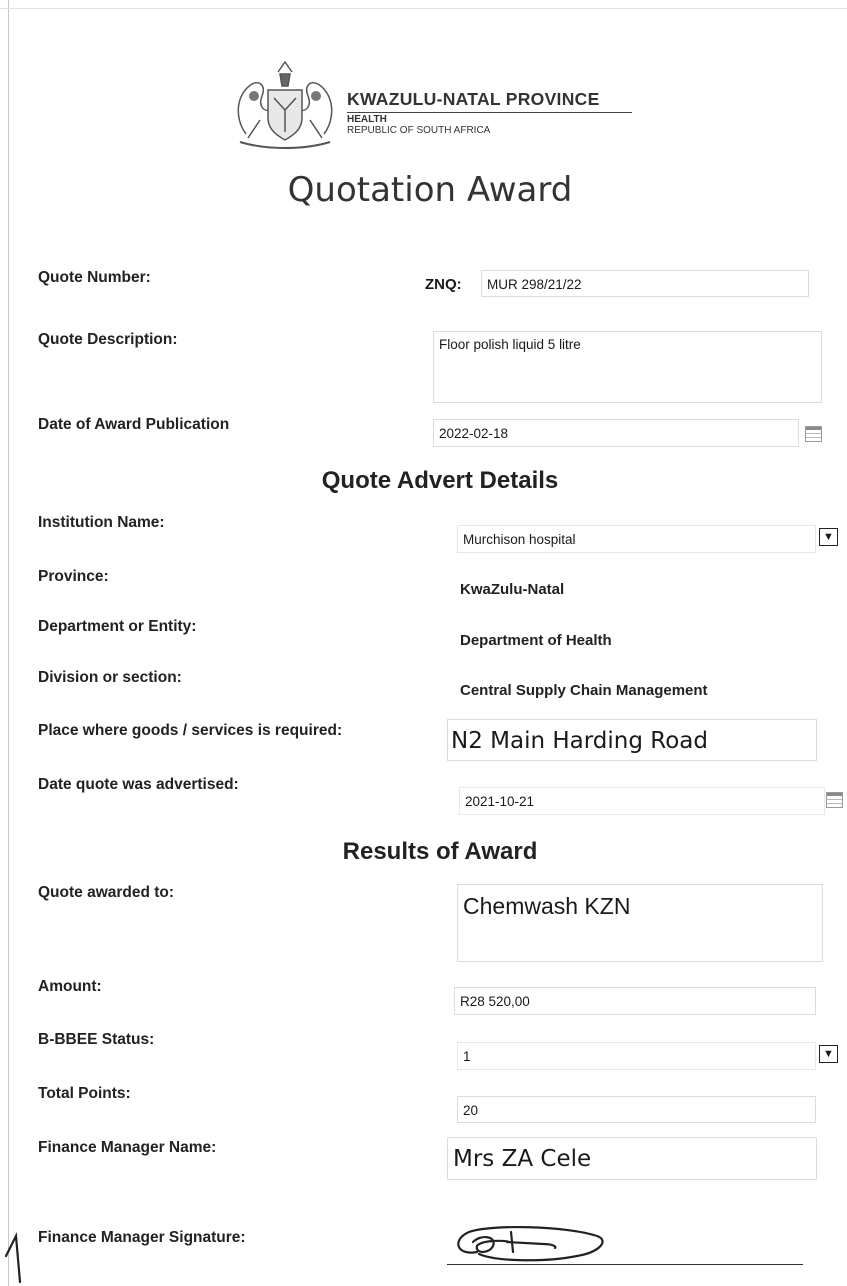  Describe the element at coordinates (138, 784) in the screenshot. I see `advertised-date-label: Date quote was advertised:` at that location.